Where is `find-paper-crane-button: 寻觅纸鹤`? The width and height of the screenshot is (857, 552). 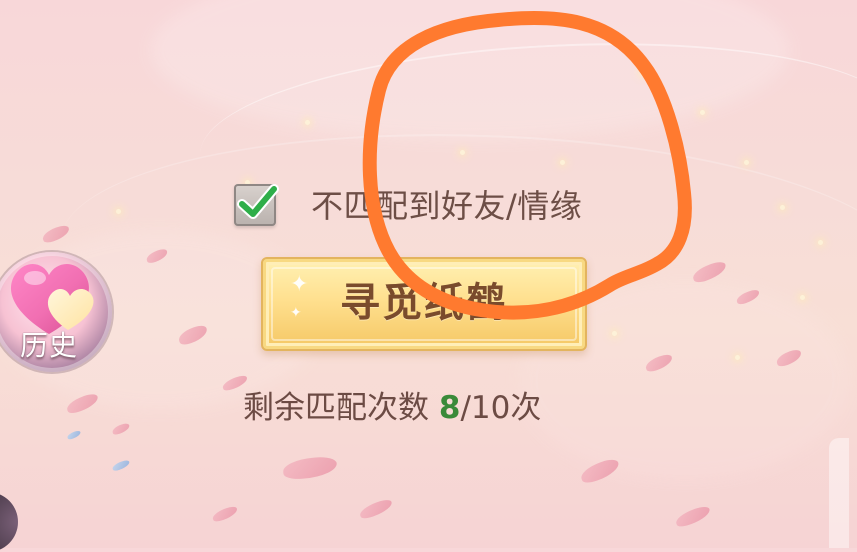 find-paper-crane-button: 寻觅纸鹤 is located at coordinates (424, 304).